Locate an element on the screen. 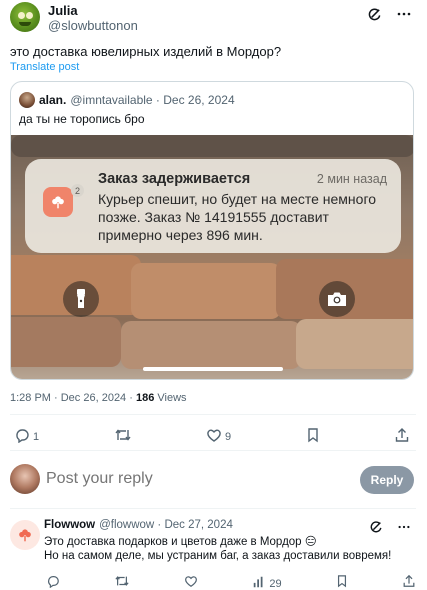 This screenshot has width=427, height=590. reply-input is located at coordinates (196, 479).